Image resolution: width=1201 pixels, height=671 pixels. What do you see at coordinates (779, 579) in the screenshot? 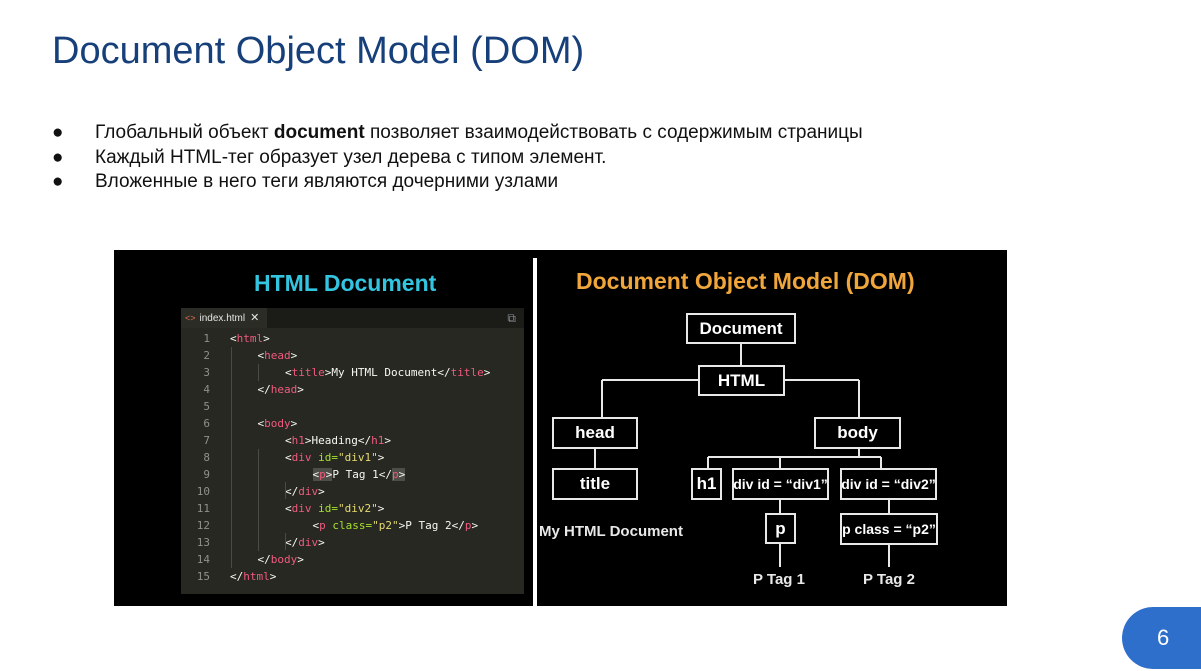
I see `text-node-p1: P Tag 1` at bounding box center [779, 579].